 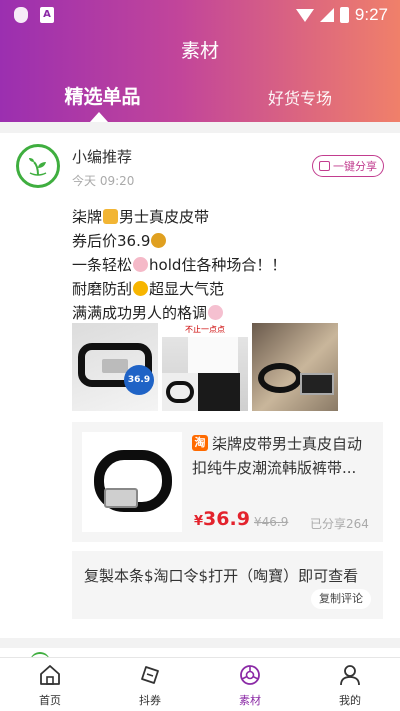 I want to click on belt-photo-2: 不止一点点, so click(x=205, y=367).